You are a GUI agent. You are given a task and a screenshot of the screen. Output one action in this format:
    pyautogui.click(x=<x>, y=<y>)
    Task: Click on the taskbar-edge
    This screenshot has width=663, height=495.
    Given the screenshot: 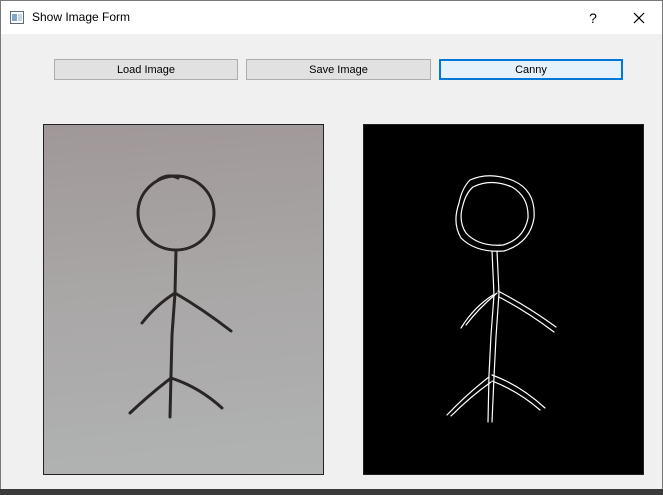 What is the action you would take?
    pyautogui.click(x=331, y=492)
    